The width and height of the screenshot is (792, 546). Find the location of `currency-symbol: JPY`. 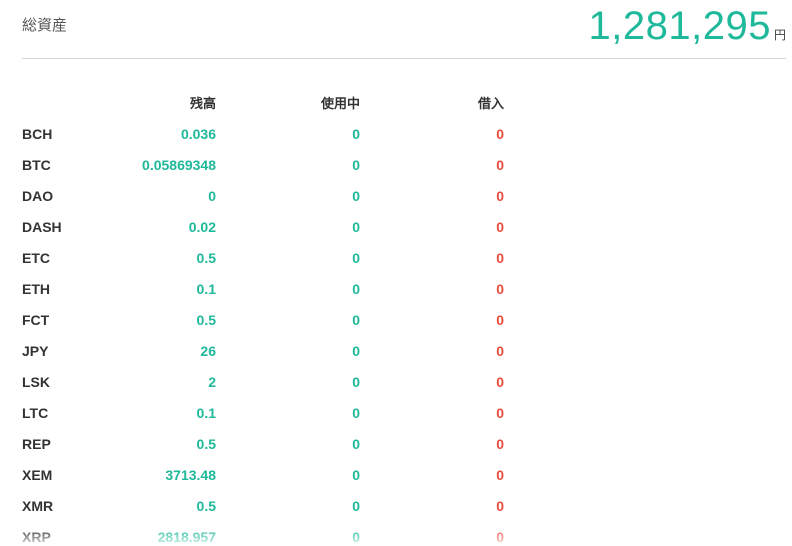

currency-symbol: JPY is located at coordinates (35, 350).